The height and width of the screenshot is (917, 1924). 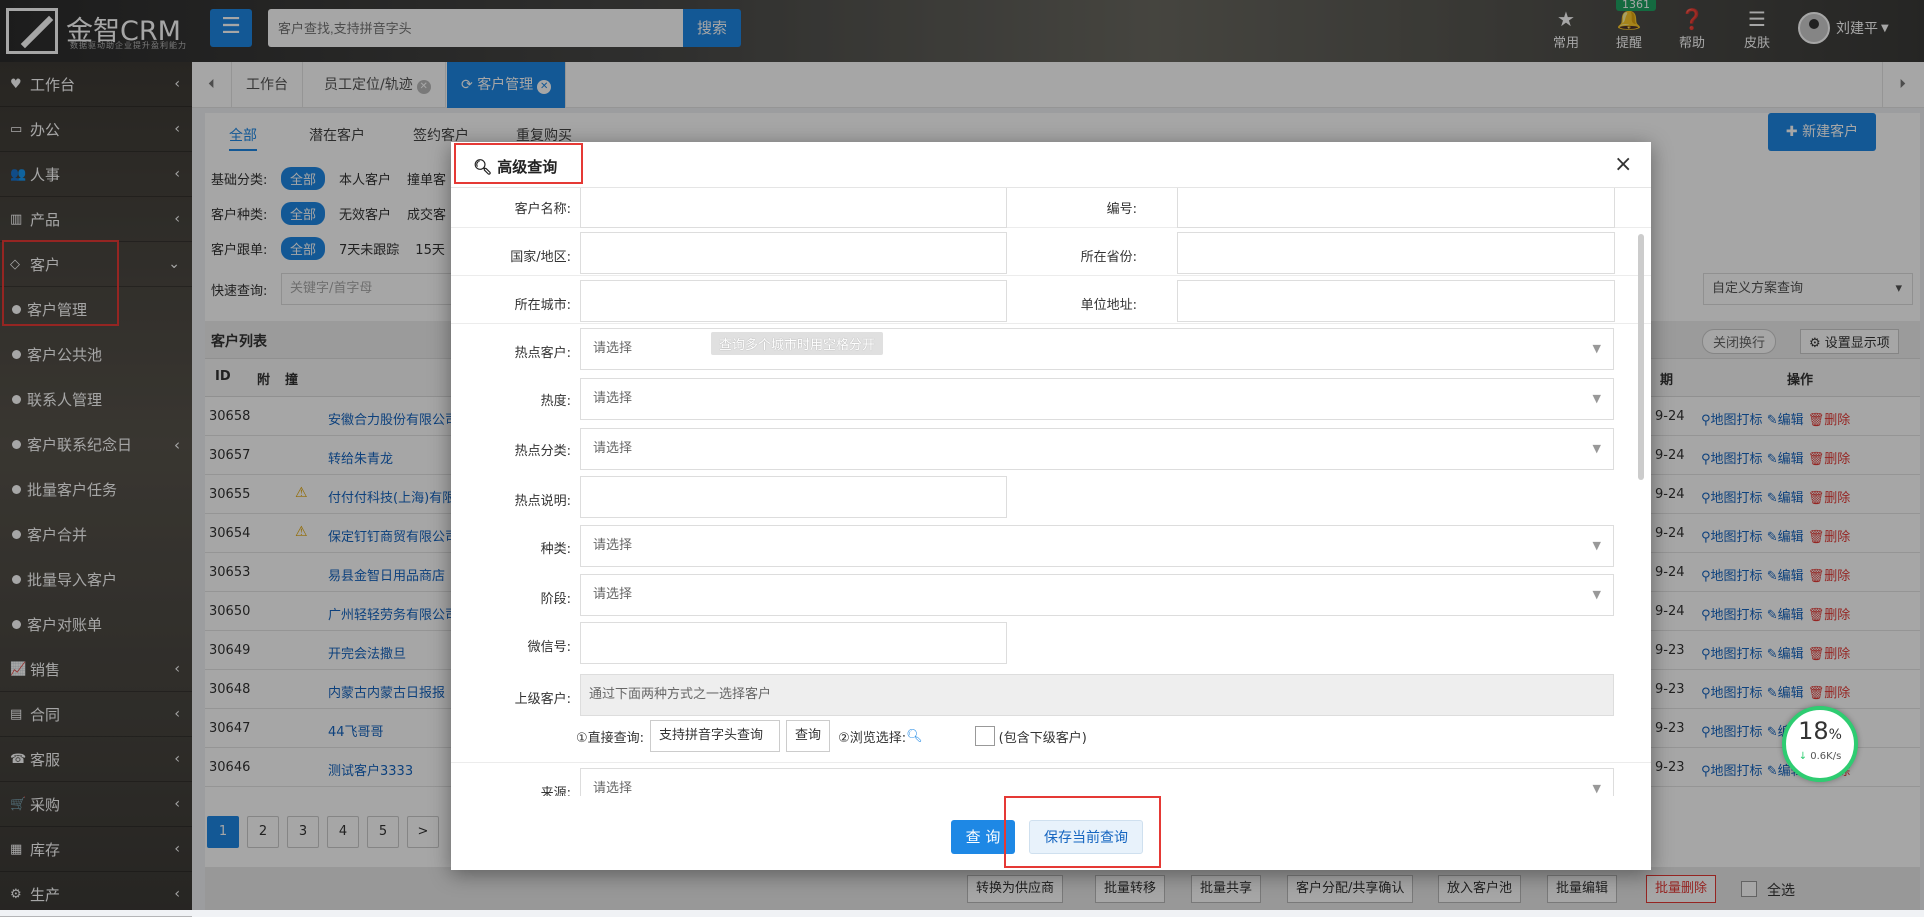 What do you see at coordinates (542, 699) in the screenshot?
I see `field-label: 上级客户:` at bounding box center [542, 699].